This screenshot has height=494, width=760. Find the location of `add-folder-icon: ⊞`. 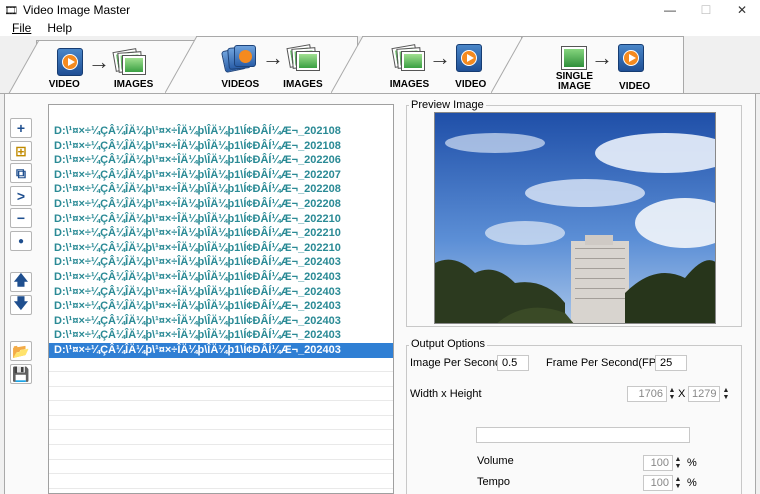

add-folder-icon: ⊞ is located at coordinates (21, 151).